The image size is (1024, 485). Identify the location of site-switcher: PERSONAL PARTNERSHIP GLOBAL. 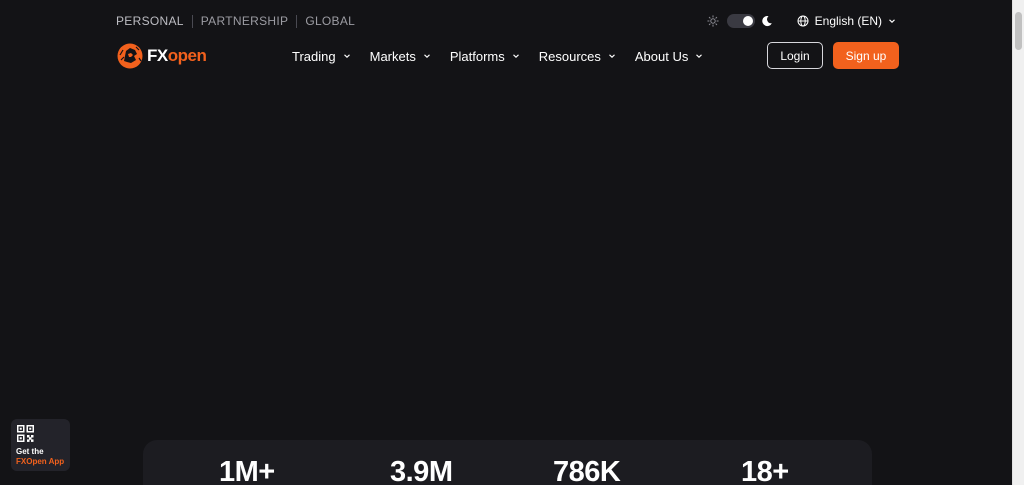
(235, 21).